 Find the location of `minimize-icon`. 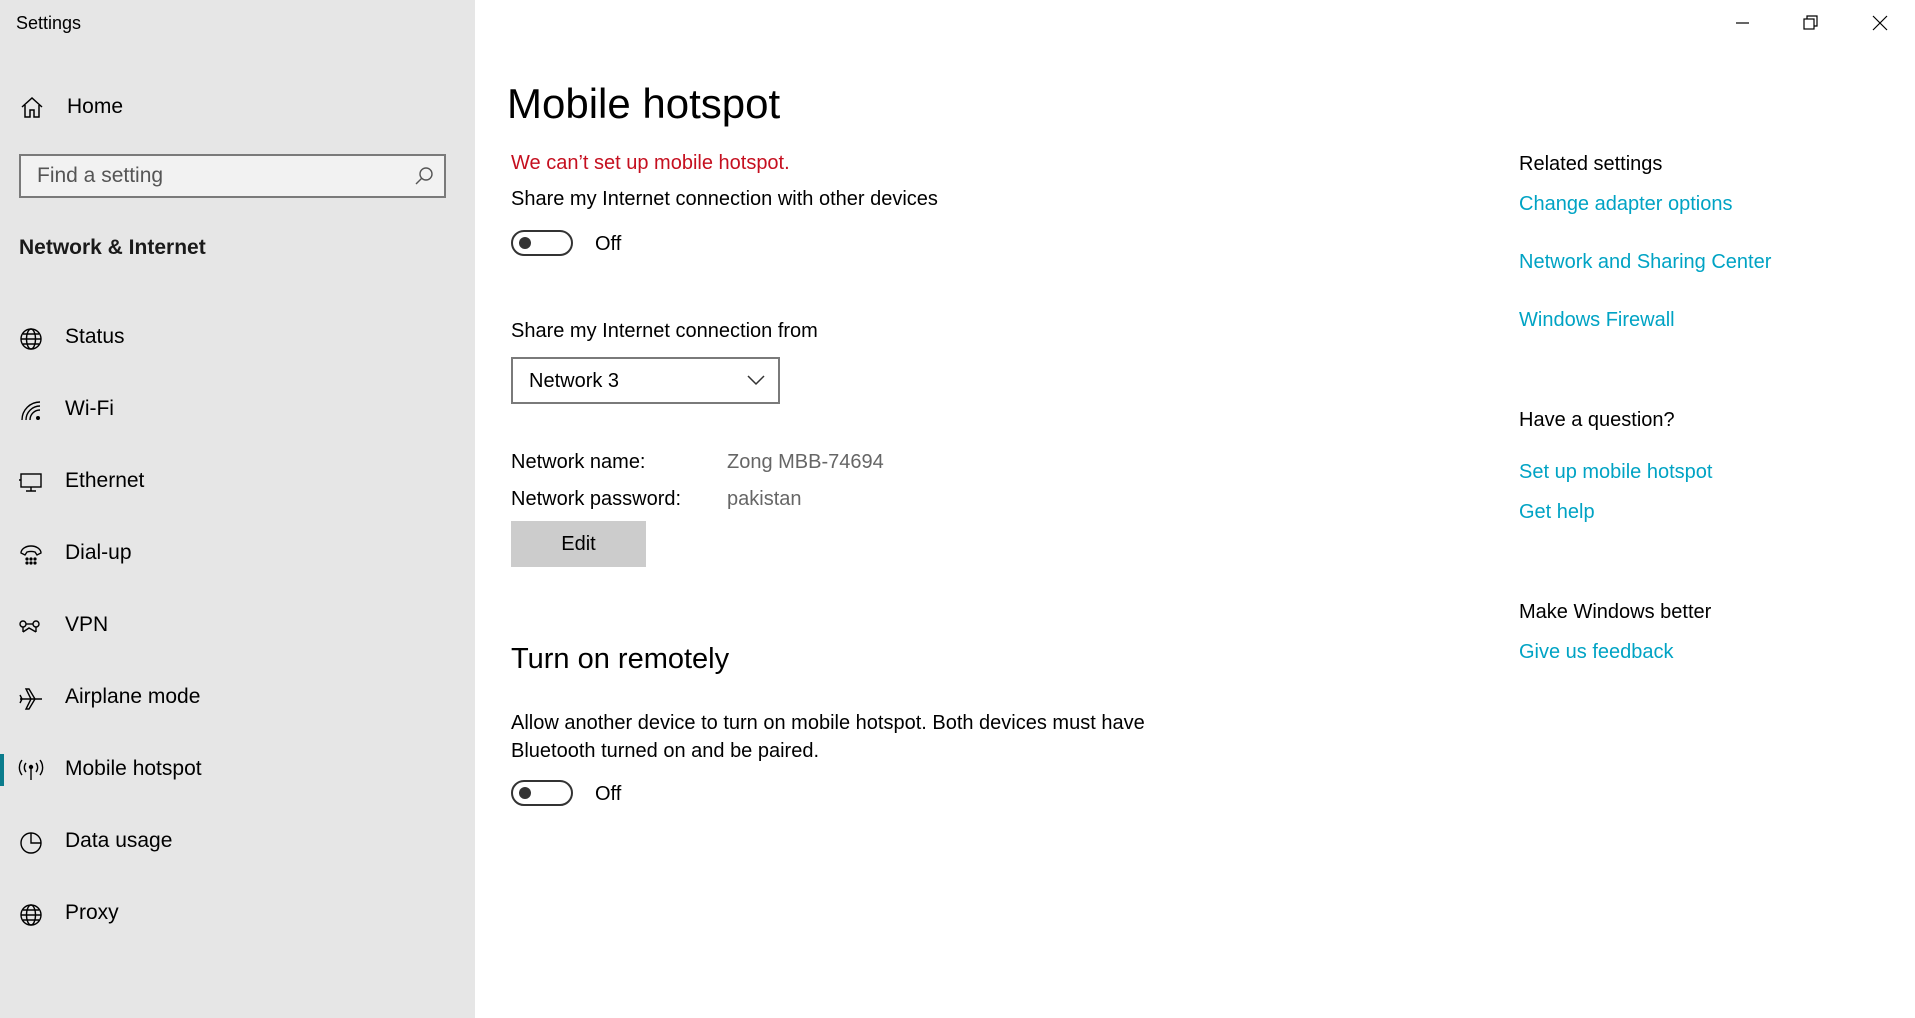

minimize-icon is located at coordinates (1742, 23).